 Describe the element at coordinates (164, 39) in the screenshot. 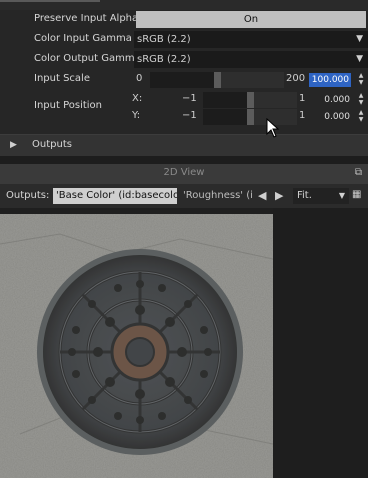

I see `color-input-gamma-value: sRGB (2.2)` at that location.